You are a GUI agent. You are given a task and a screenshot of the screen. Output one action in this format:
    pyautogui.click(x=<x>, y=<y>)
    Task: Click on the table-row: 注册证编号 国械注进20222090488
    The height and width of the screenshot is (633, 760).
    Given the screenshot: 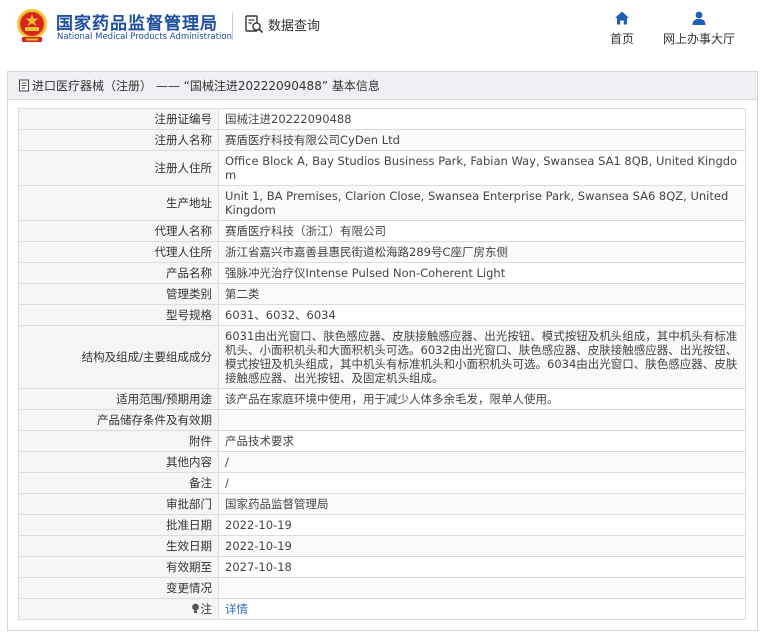 What is the action you would take?
    pyautogui.click(x=382, y=119)
    